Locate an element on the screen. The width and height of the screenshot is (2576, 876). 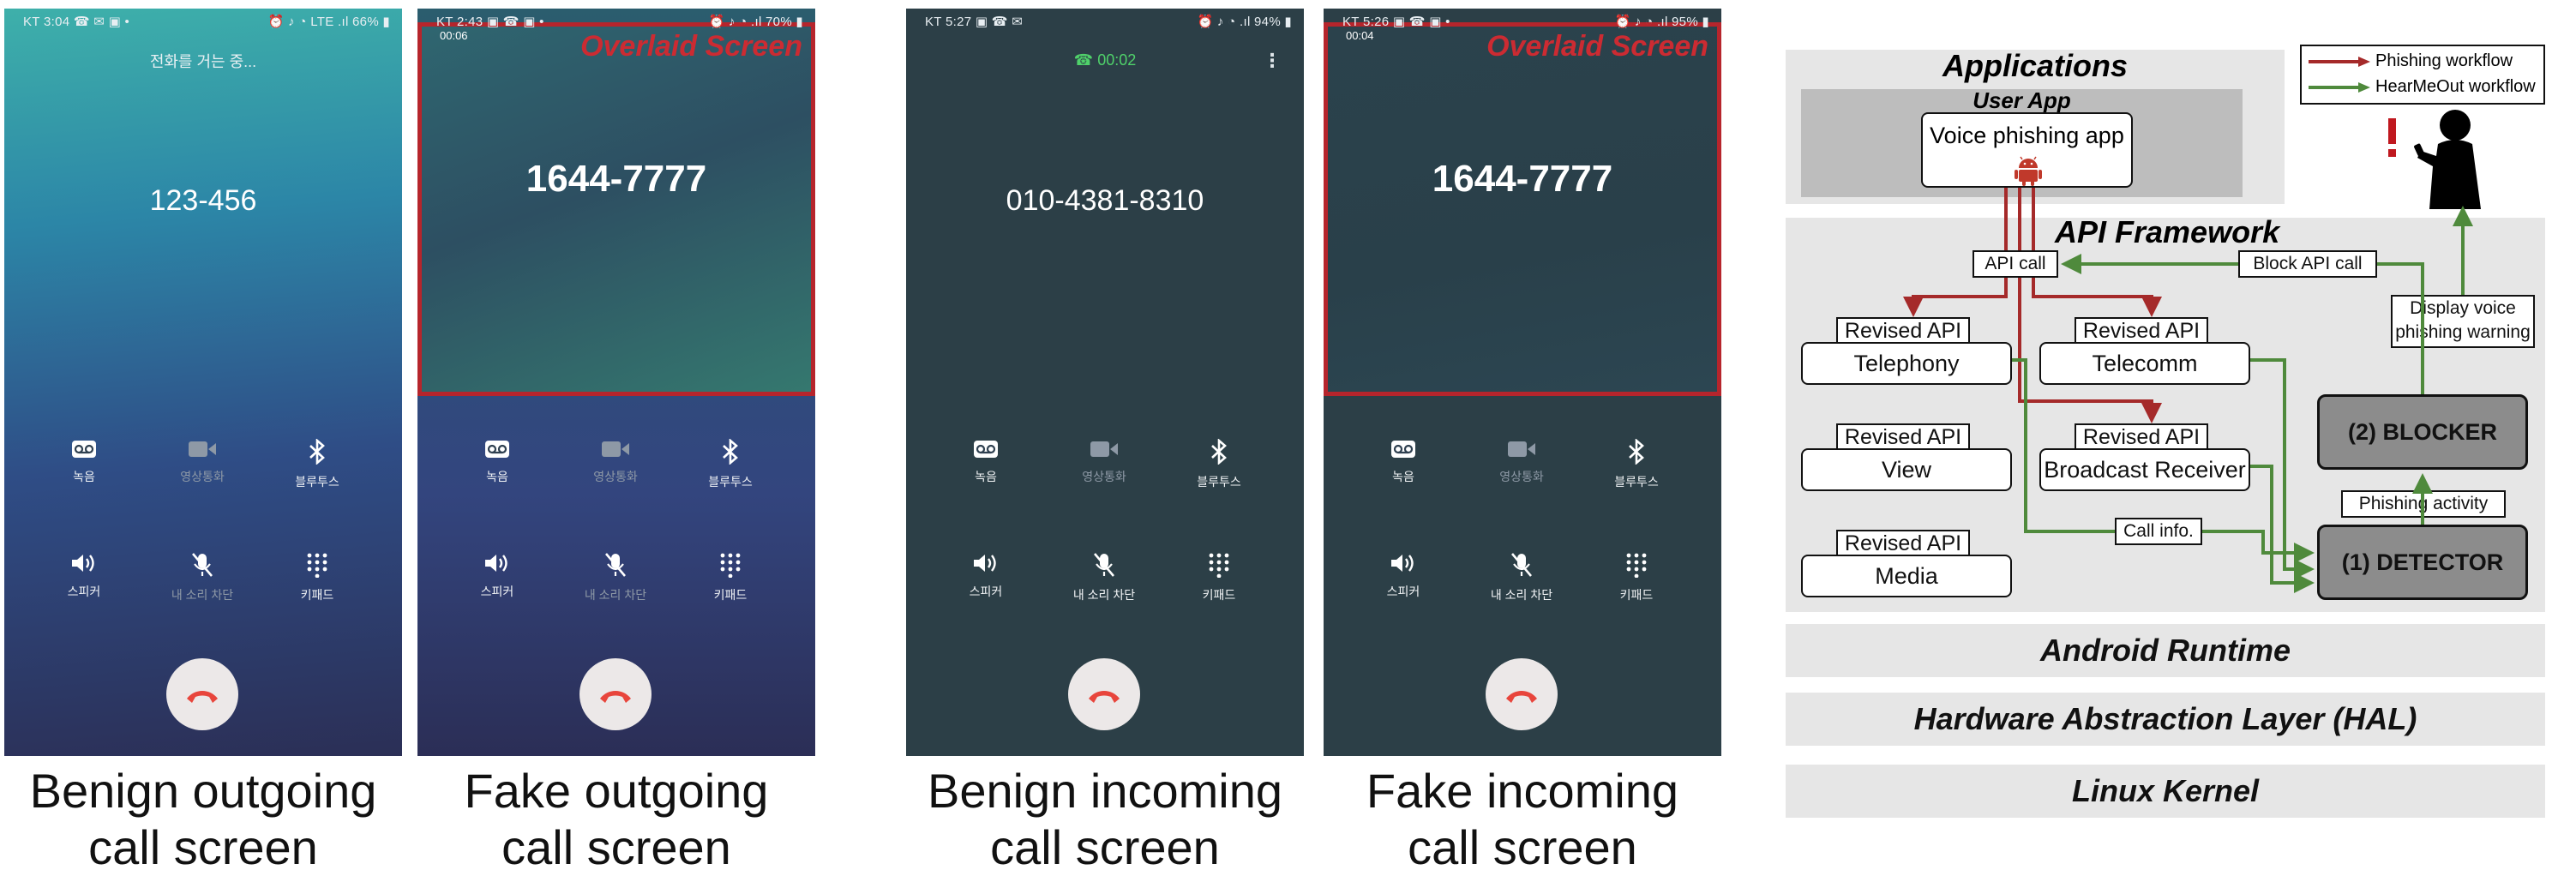
hearmeout-workflow-arrows is located at coordinates (2242, 399).